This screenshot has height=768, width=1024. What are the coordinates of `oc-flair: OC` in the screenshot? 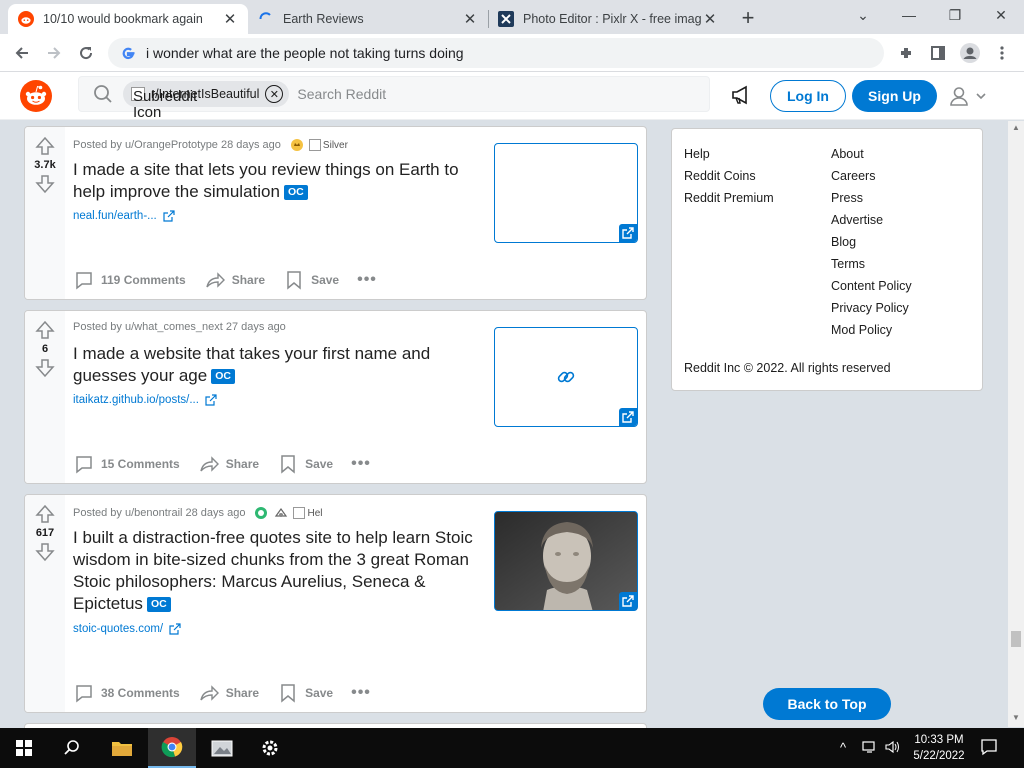 It's located at (223, 376).